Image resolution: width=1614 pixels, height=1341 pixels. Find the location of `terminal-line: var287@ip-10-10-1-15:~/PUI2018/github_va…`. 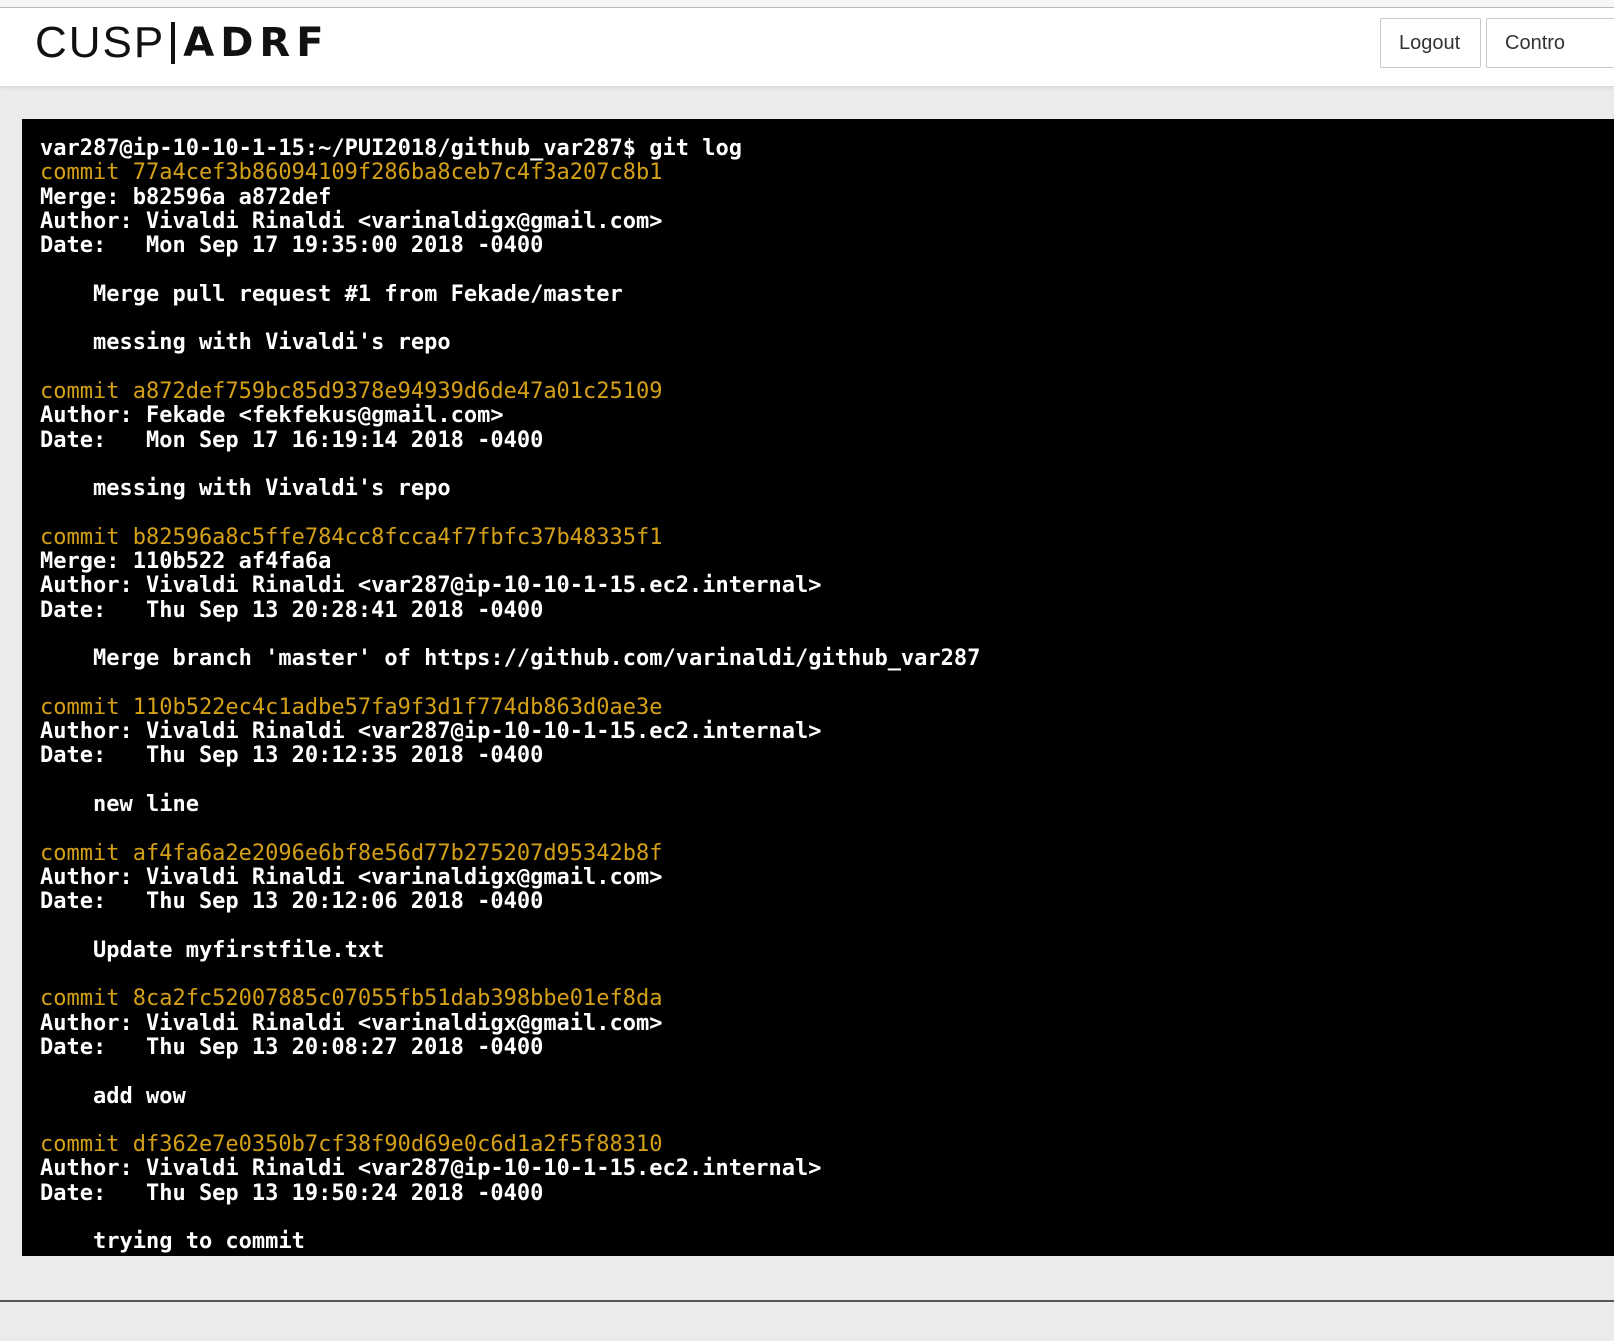

terminal-line: var287@ip-10-10-1-15:~/PUI2018/github_va… is located at coordinates (391, 148).